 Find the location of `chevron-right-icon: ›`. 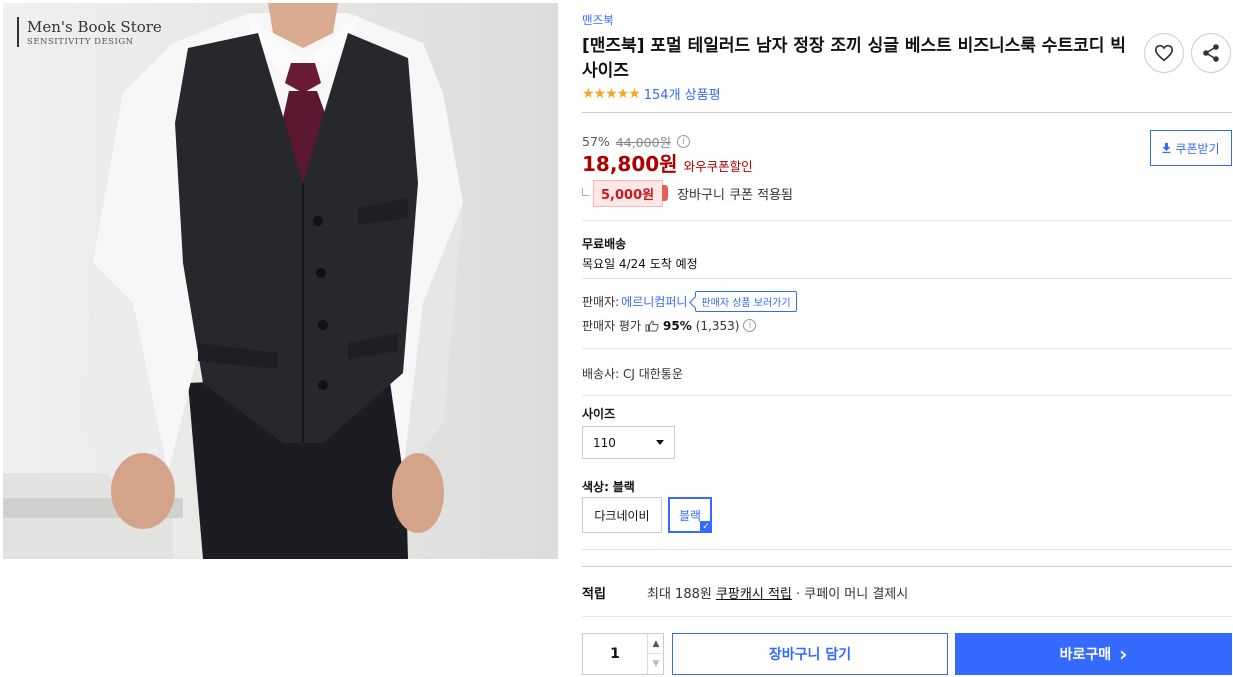

chevron-right-icon: › is located at coordinates (1123, 654).